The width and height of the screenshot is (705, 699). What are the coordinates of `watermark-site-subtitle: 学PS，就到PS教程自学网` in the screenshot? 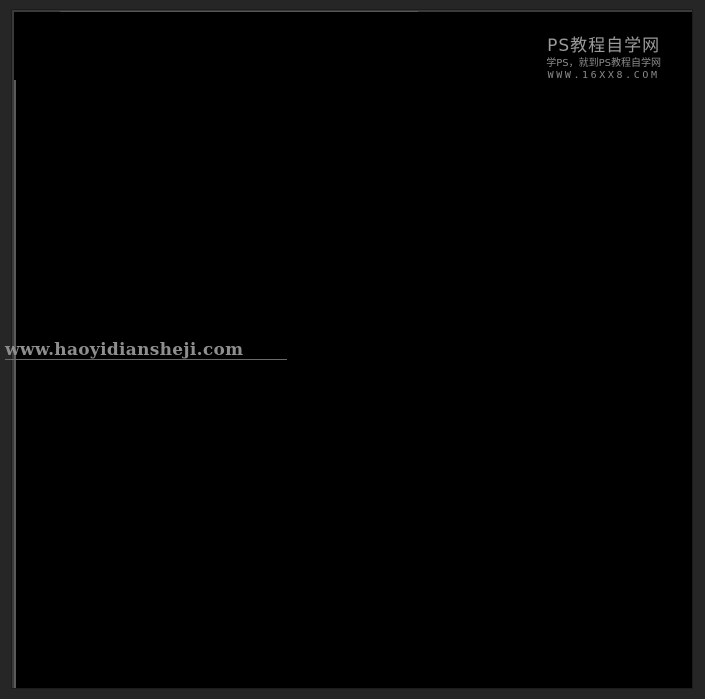 It's located at (603, 63).